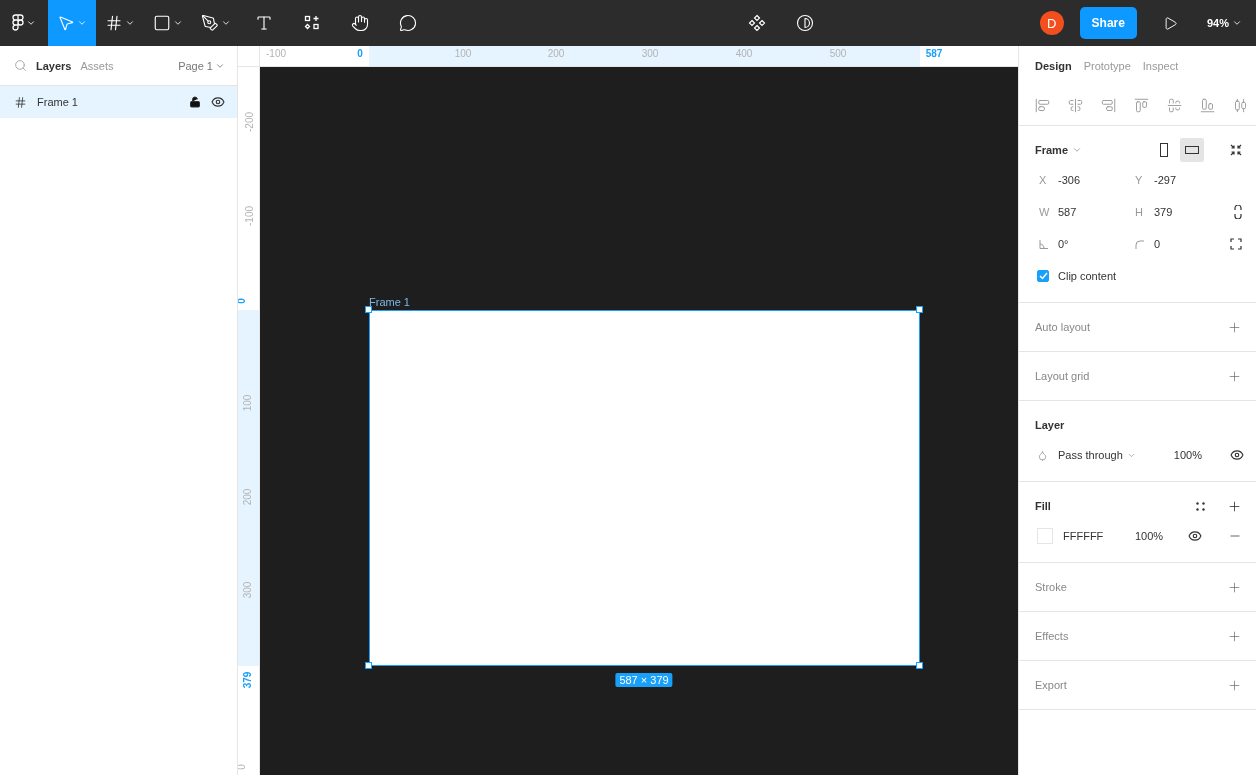  Describe the element at coordinates (1043, 244) in the screenshot. I see `angle-icon` at that location.